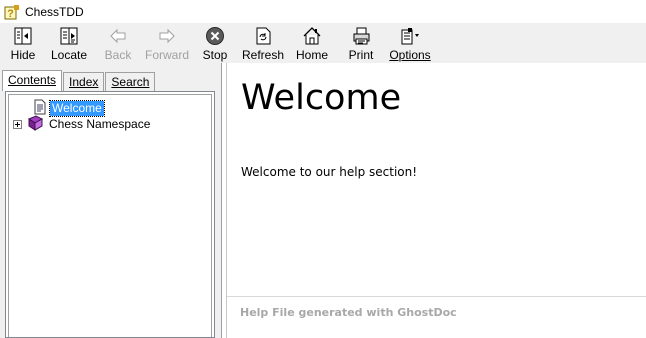 The width and height of the screenshot is (646, 338). What do you see at coordinates (410, 36) in the screenshot?
I see `options-icon` at bounding box center [410, 36].